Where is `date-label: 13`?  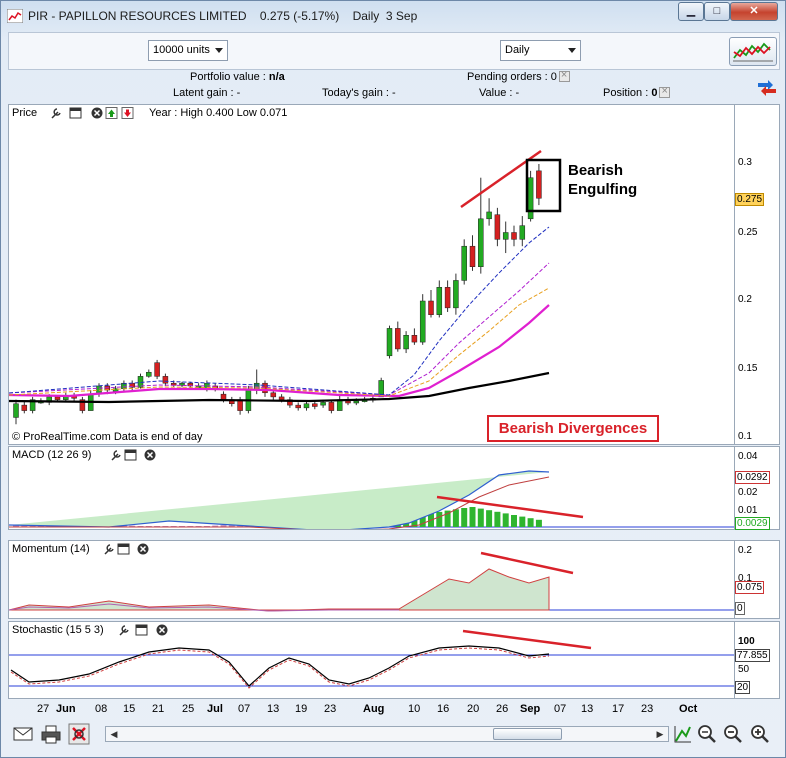 date-label: 13 is located at coordinates (587, 709).